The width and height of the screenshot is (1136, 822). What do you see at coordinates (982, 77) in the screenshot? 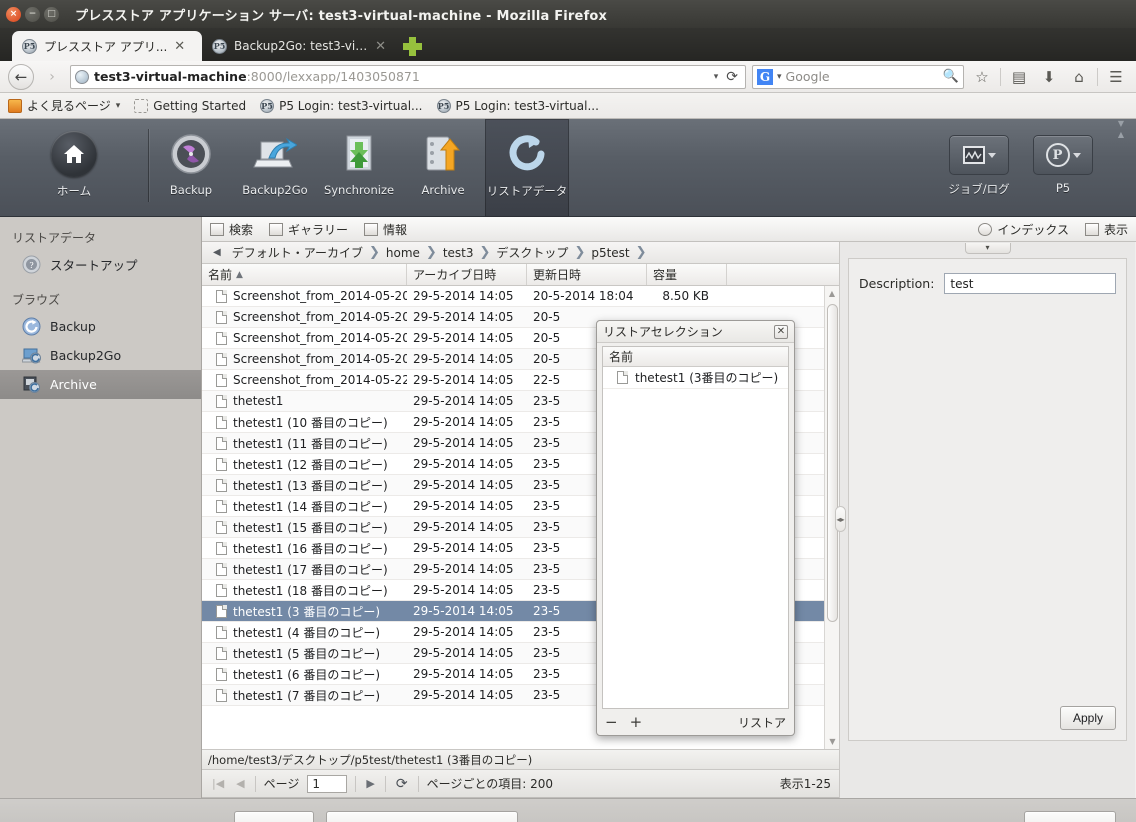
I see `bookmark-star-button: ☆` at bounding box center [982, 77].